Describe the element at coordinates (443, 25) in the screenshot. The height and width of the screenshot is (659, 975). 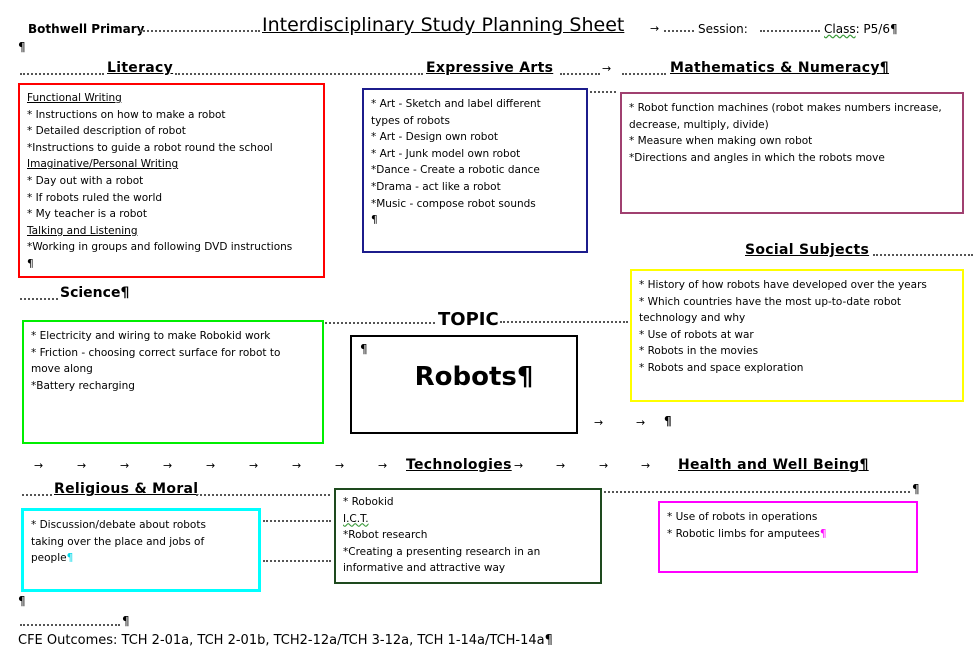
I see `page-title: Interdisciplinary Study Planning Sheet` at that location.